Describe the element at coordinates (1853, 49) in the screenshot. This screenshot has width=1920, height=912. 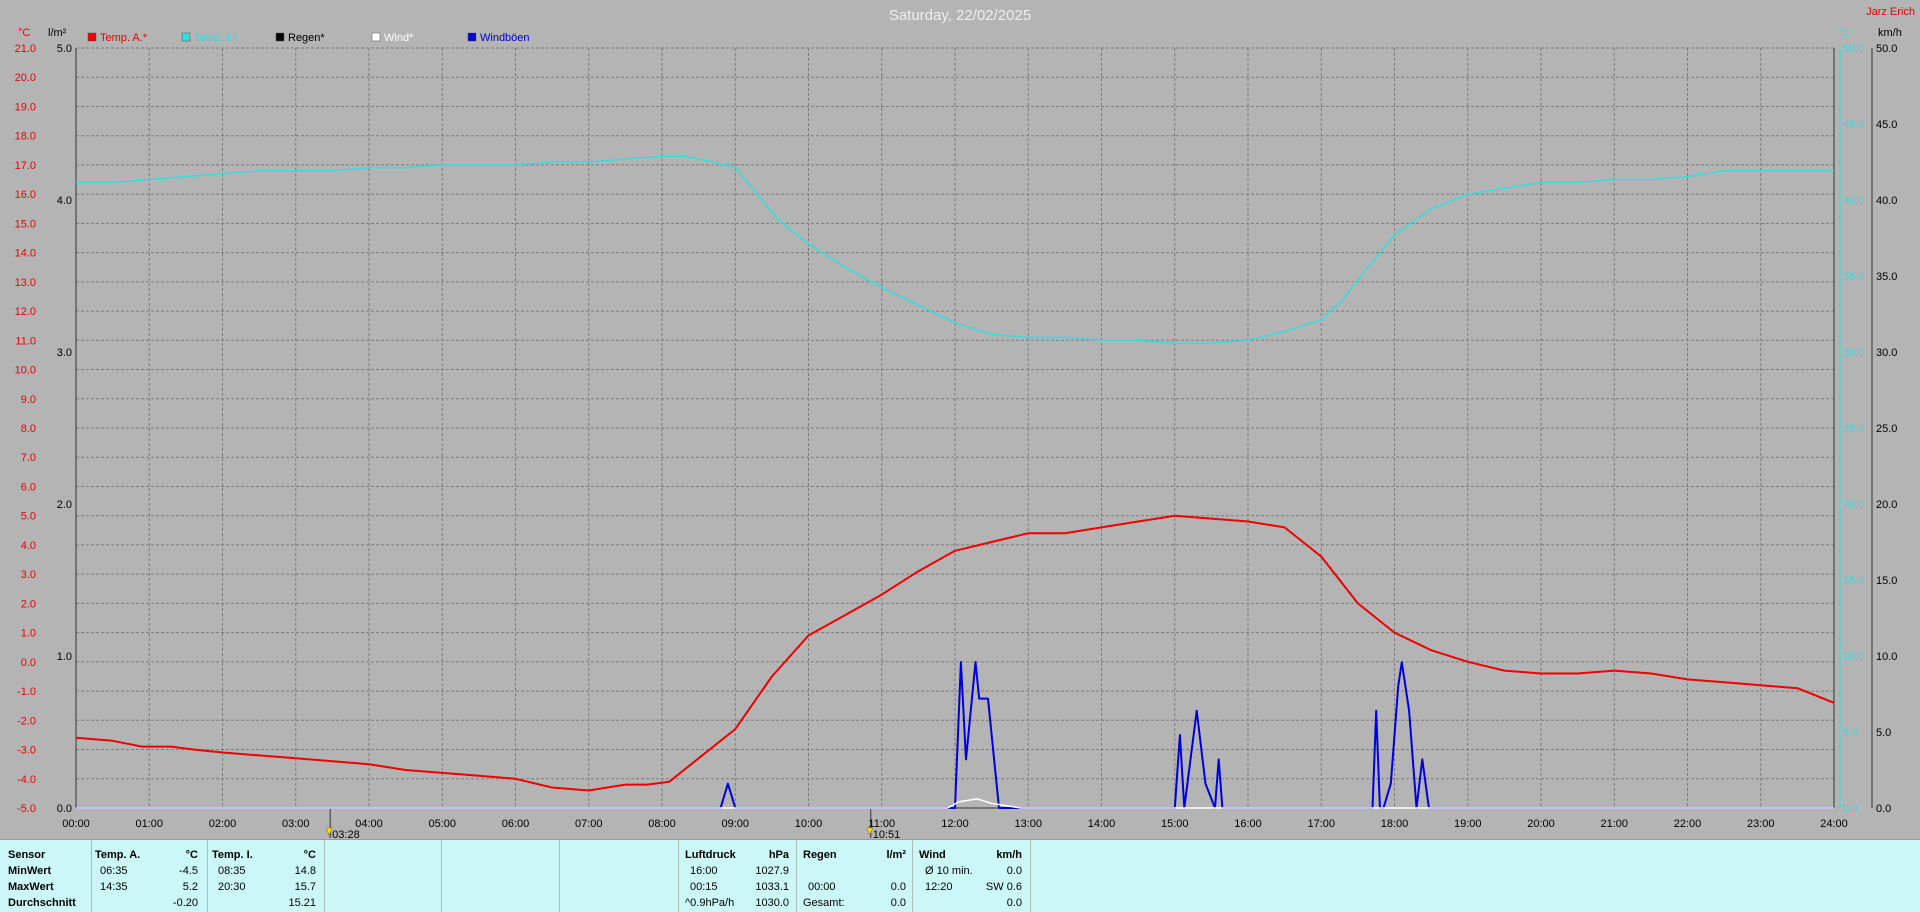
I see `indoor-tick-label: 50.0` at that location.